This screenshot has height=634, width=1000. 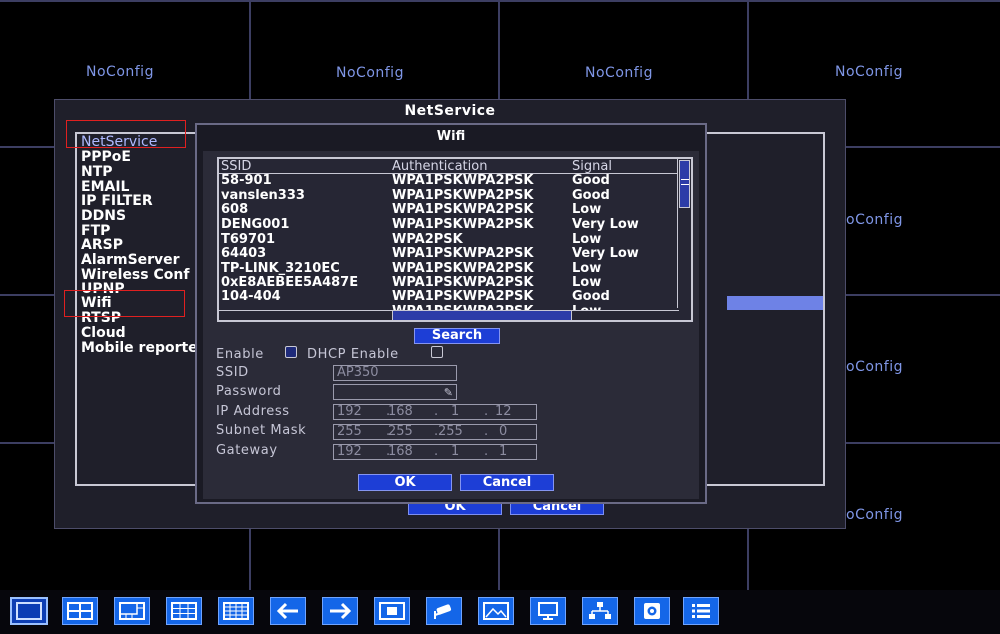 I want to click on menu-list-button, so click(x=701, y=611).